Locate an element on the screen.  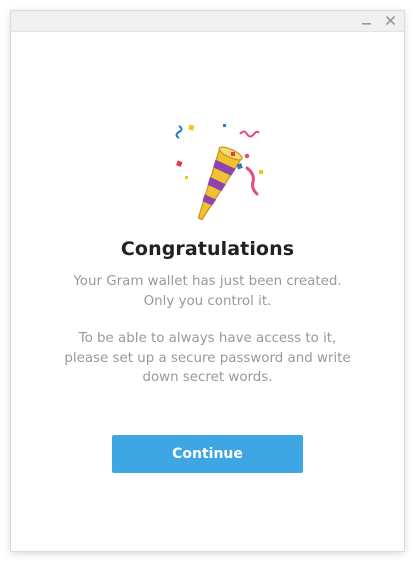
message-line: Your Gram wallet has just been created. is located at coordinates (207, 281).